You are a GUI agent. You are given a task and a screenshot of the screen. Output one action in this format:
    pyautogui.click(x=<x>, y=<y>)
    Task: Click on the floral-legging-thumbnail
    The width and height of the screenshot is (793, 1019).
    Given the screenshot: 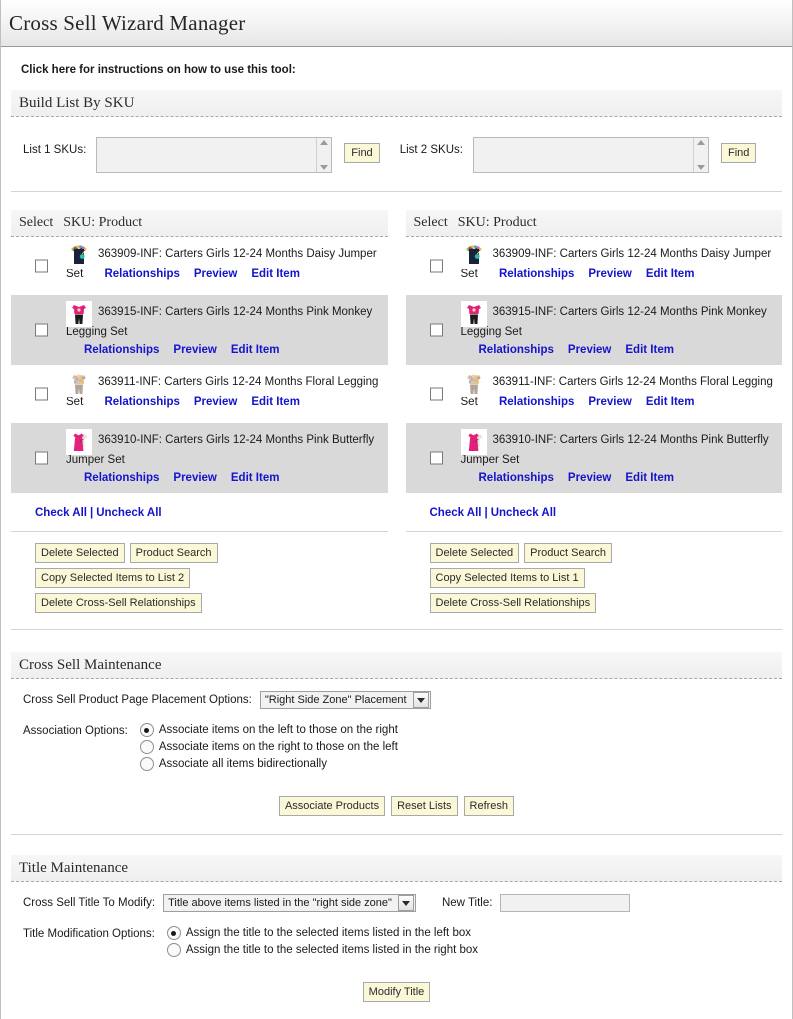 What is the action you would take?
    pyautogui.click(x=473, y=384)
    